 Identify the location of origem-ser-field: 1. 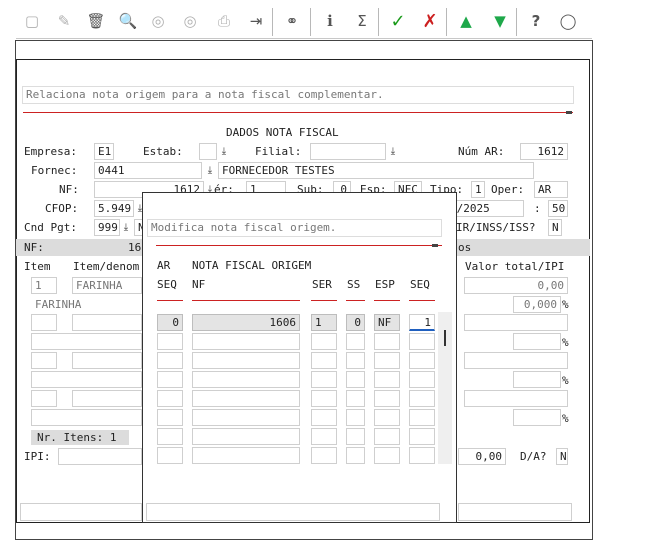
(324, 322).